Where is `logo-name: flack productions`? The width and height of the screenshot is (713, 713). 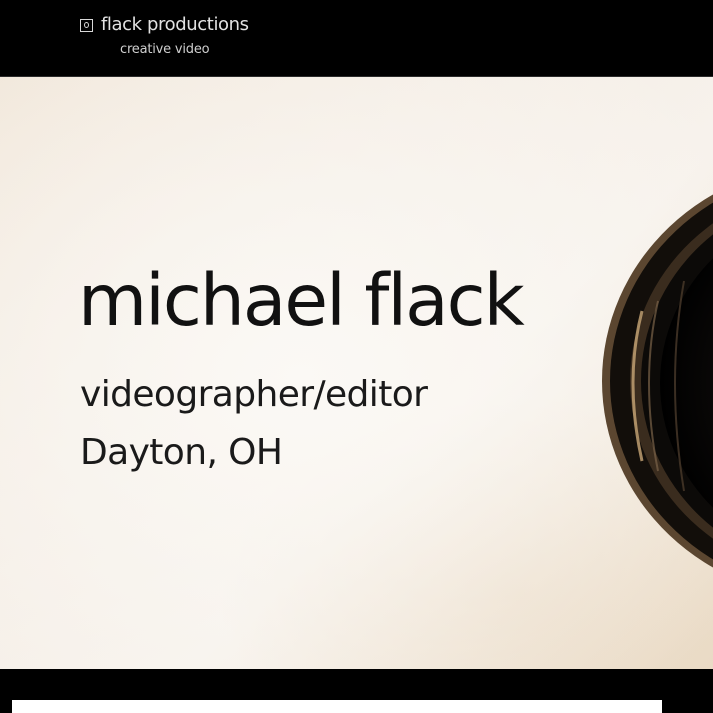
logo-name: flack productions is located at coordinates (175, 24).